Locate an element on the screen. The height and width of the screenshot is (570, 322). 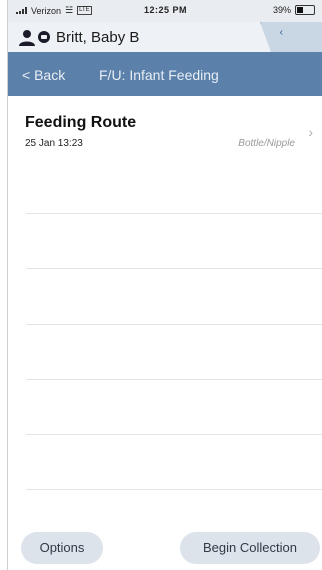
list-item-label: Feeding Route is located at coordinates (81, 122).